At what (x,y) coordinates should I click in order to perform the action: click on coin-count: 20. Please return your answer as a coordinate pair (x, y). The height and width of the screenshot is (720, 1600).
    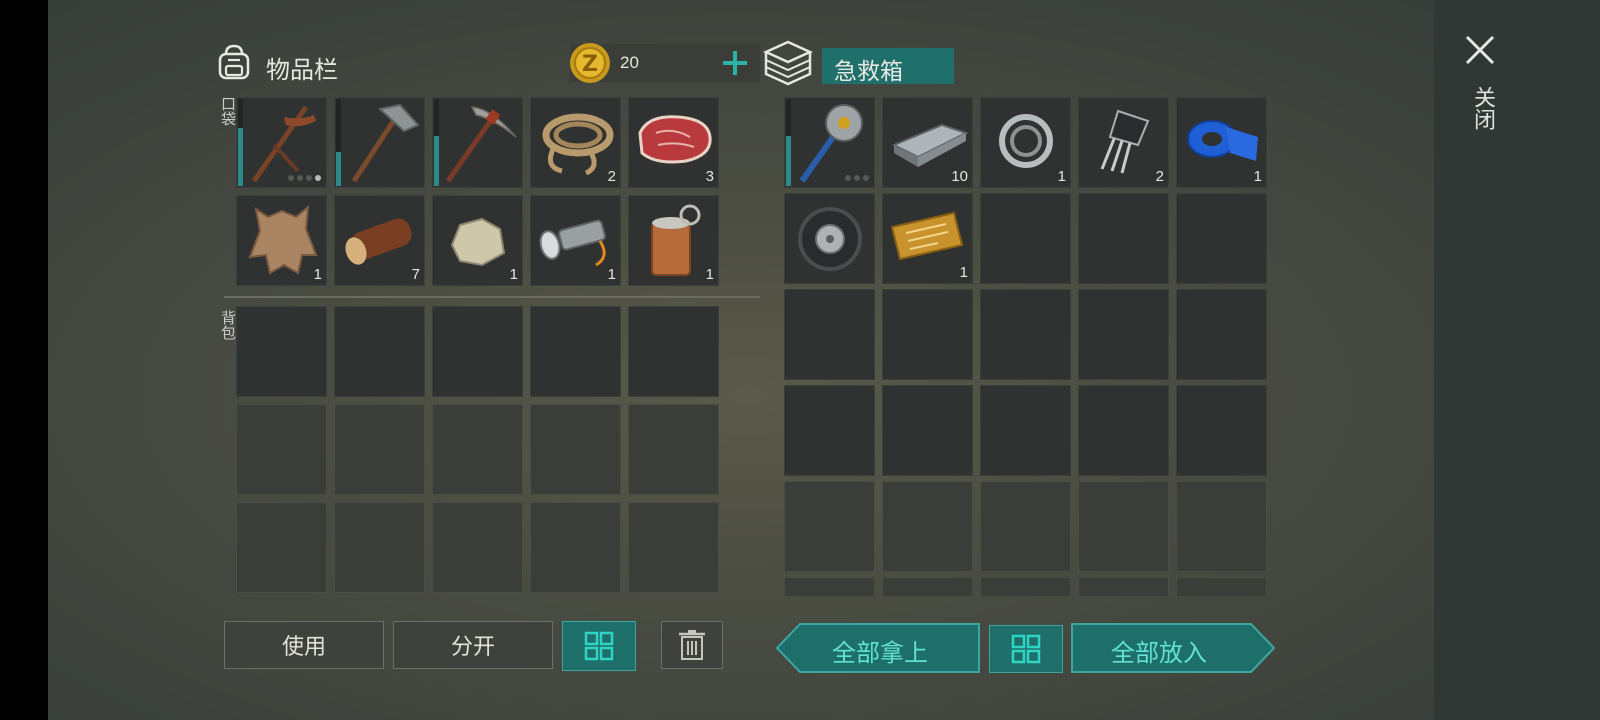
    Looking at the image, I should click on (629, 62).